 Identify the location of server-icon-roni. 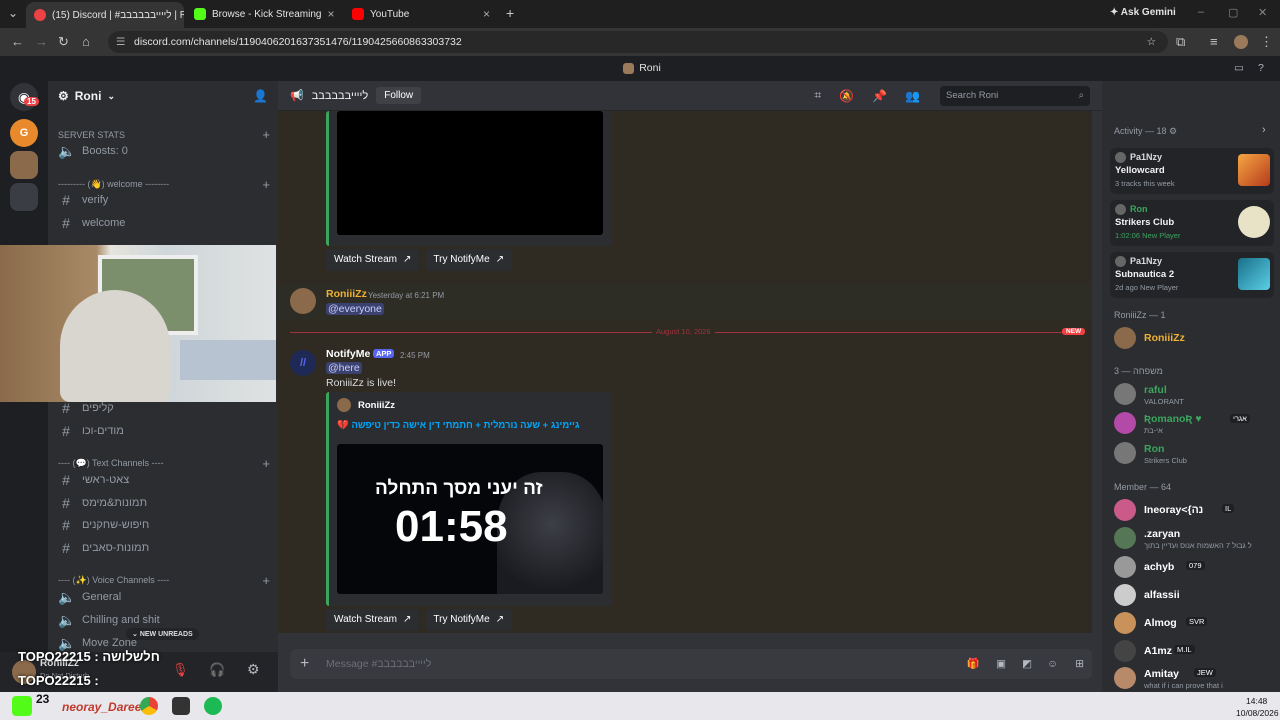
(24, 165).